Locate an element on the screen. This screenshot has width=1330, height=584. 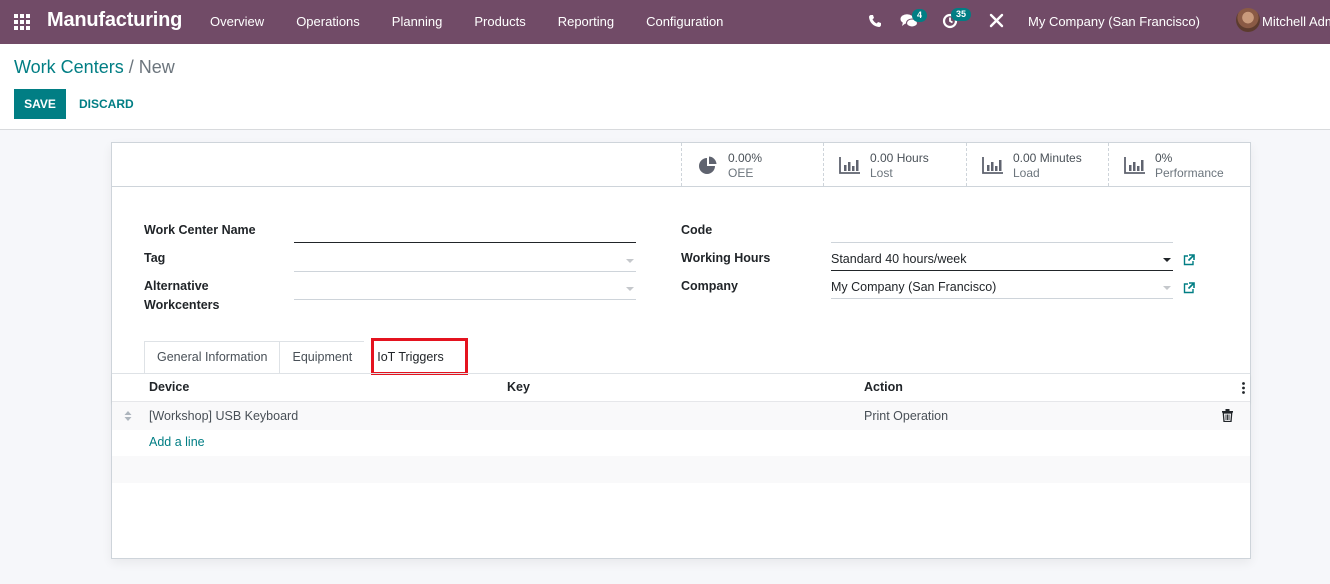
stat-button-load: 0.00 Minutes Load is located at coordinates (1037, 164).